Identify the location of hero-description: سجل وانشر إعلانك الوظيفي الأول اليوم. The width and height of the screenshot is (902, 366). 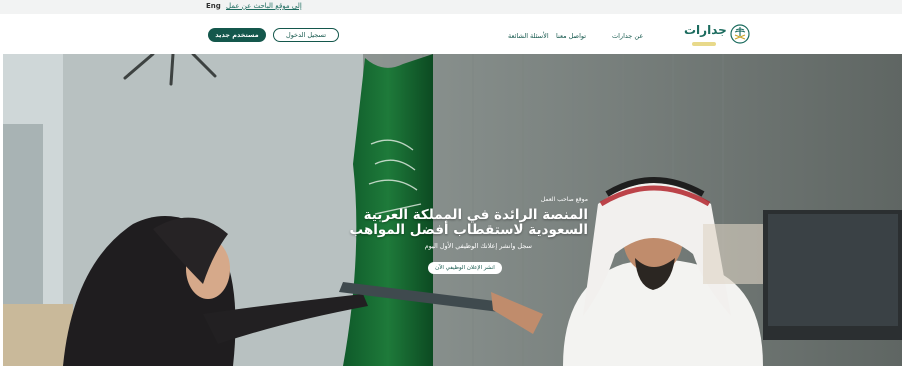
(478, 246).